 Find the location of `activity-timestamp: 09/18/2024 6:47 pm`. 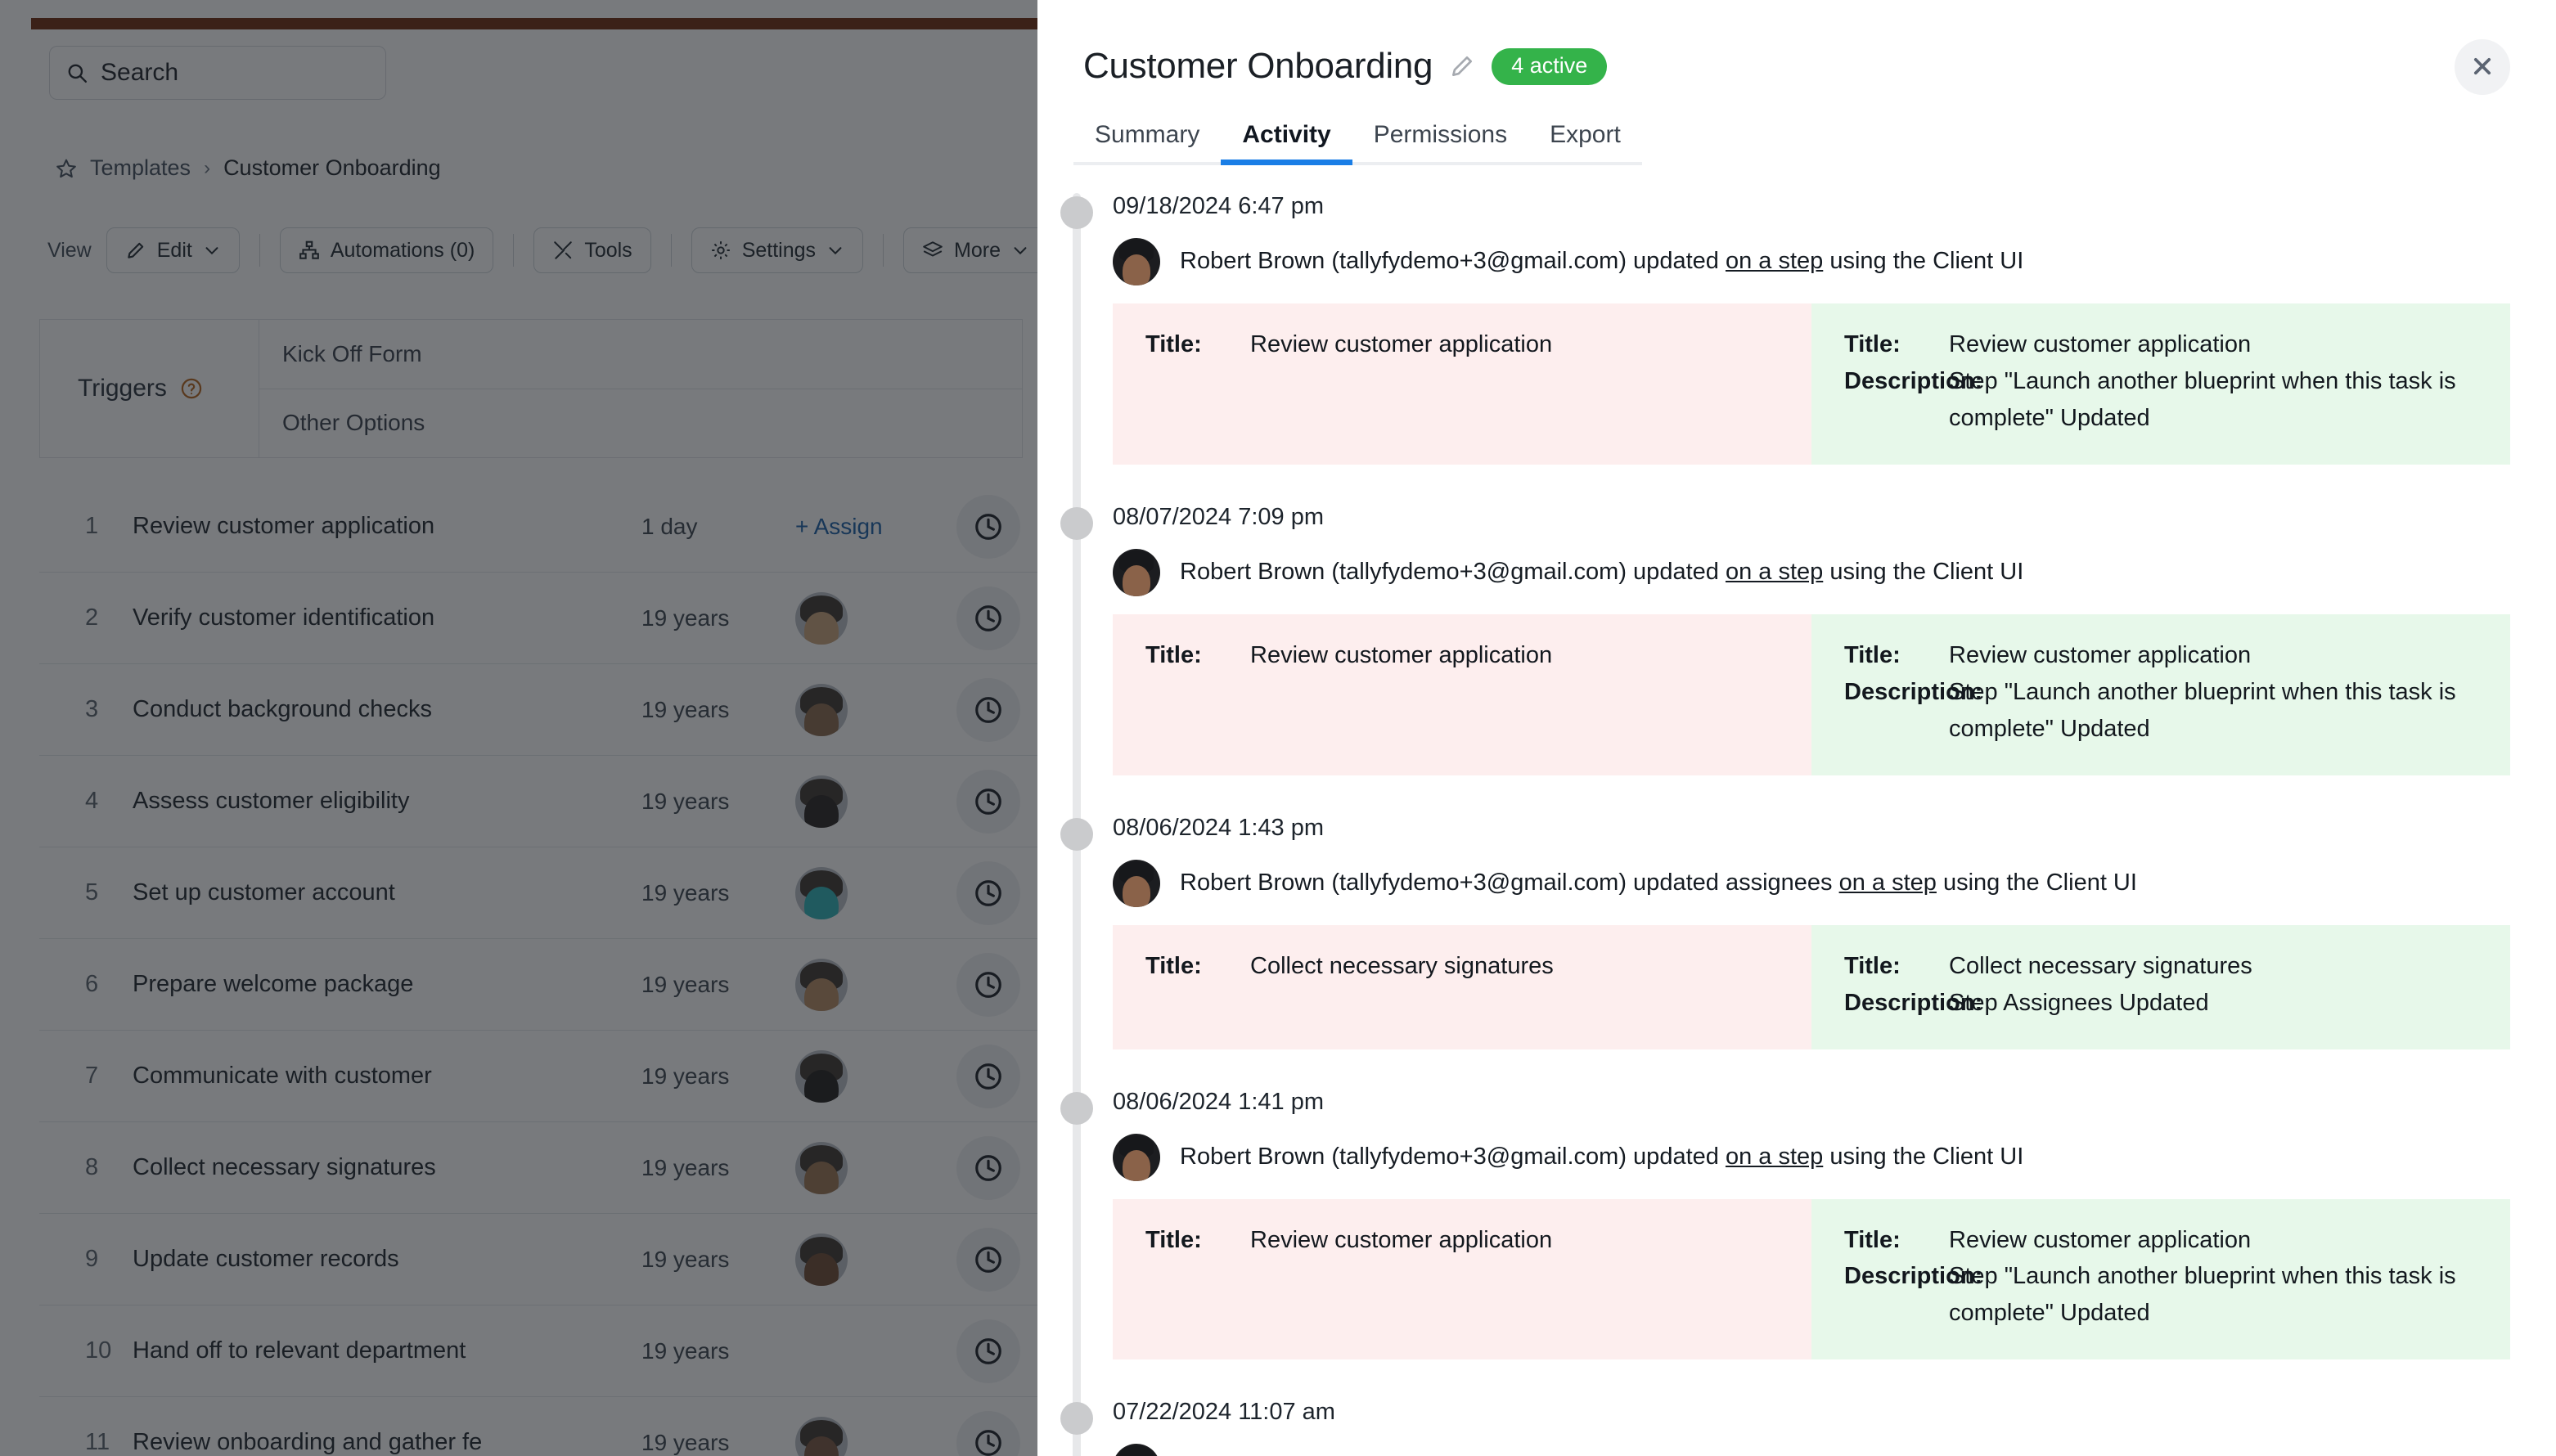

activity-timestamp: 09/18/2024 6:47 pm is located at coordinates (1219, 206).